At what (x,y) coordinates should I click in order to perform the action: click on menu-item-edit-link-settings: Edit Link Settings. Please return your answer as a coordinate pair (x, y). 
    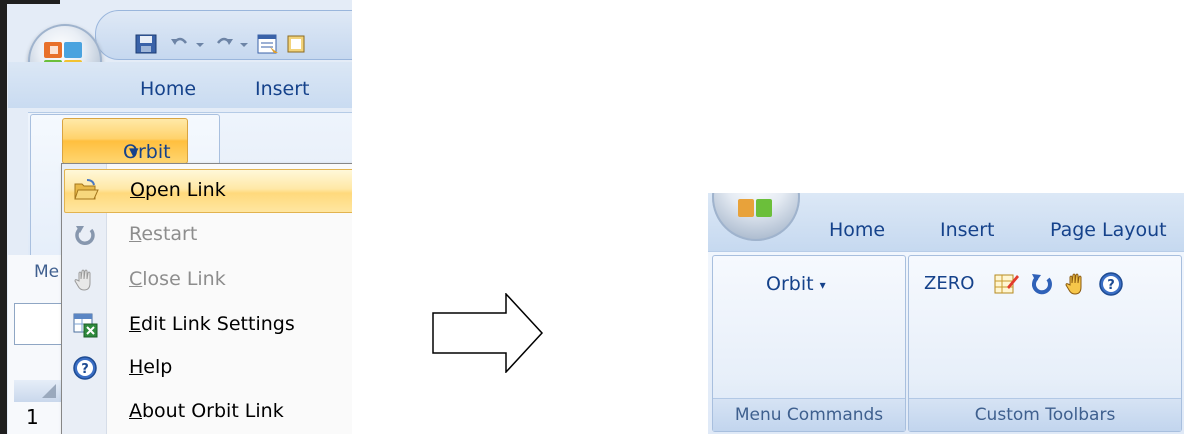
    Looking at the image, I should click on (207, 325).